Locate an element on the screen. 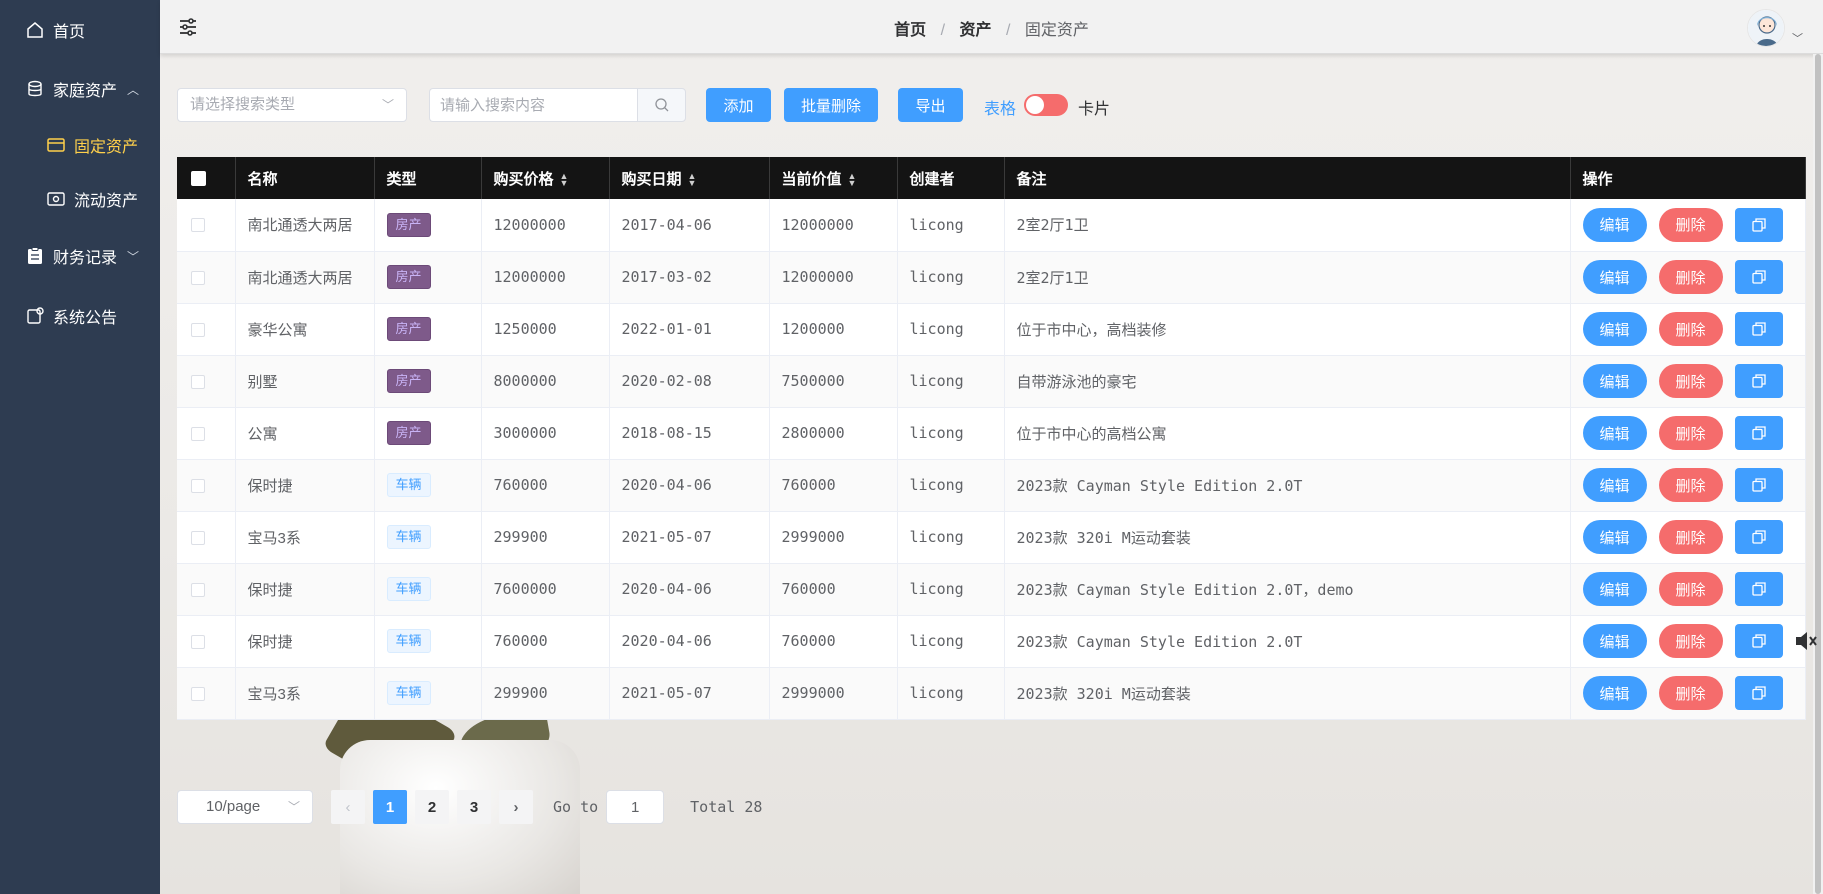  cell-name: 南北通透大两居 is located at coordinates (305, 225).